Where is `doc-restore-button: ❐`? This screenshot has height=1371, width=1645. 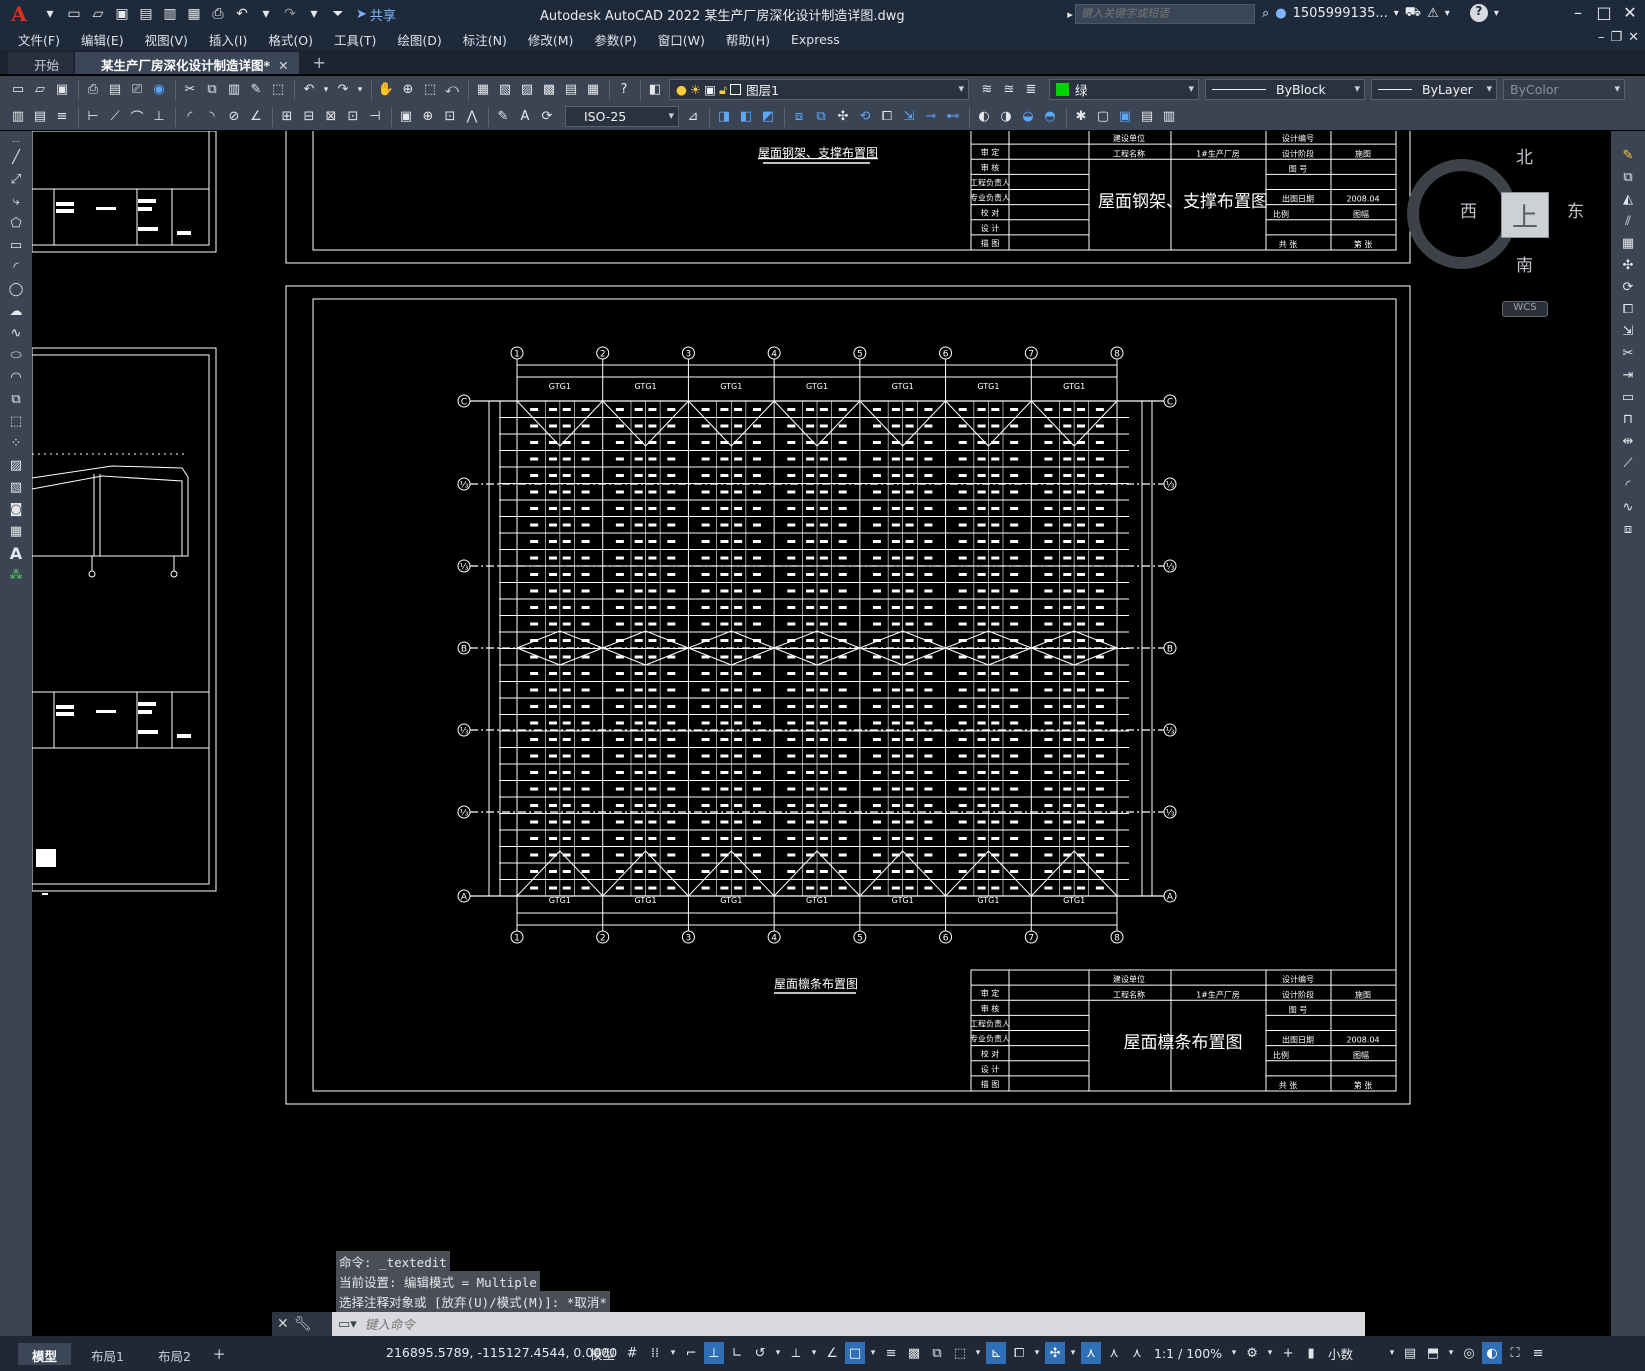
doc-restore-button: ❐ is located at coordinates (1616, 37).